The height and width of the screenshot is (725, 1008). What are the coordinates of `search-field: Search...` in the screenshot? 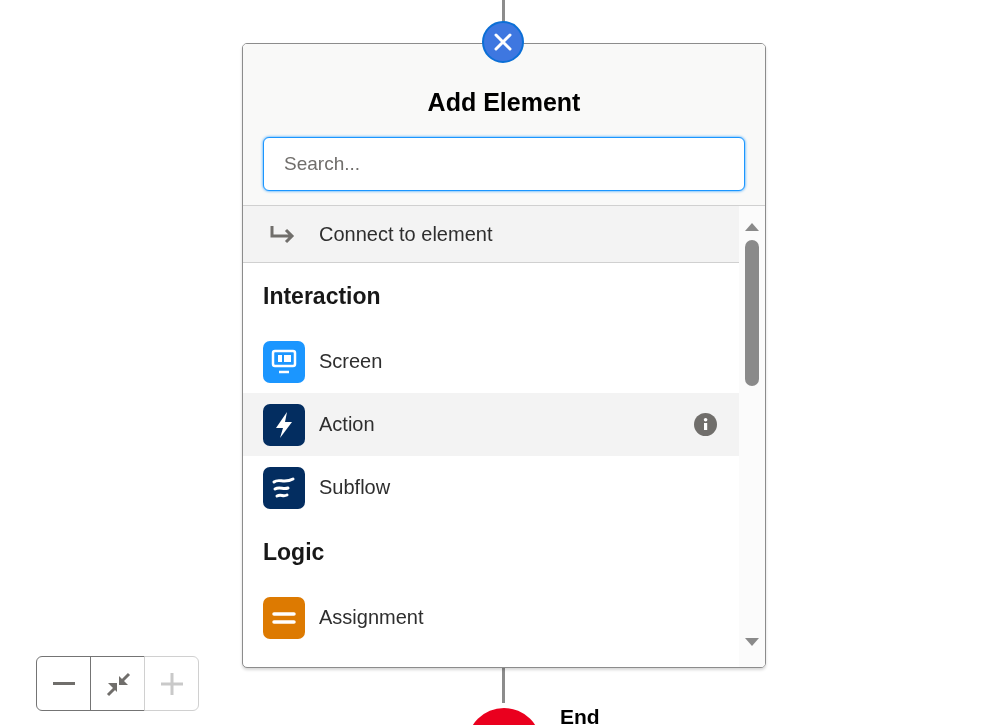 It's located at (504, 164).